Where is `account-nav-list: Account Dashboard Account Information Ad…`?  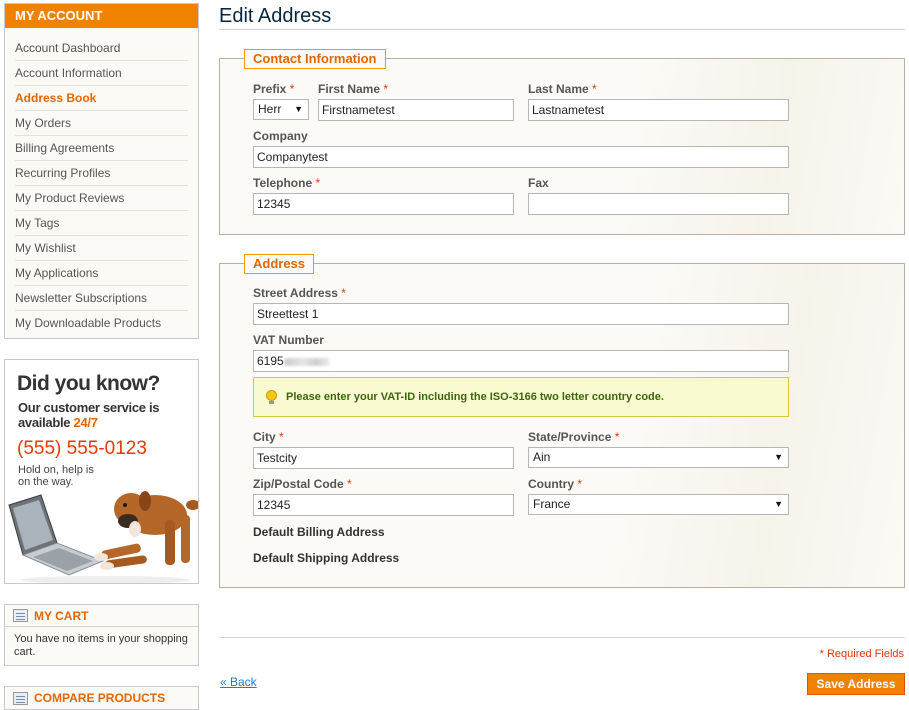
account-nav-list: Account Dashboard Account Information Ad… is located at coordinates (101, 183).